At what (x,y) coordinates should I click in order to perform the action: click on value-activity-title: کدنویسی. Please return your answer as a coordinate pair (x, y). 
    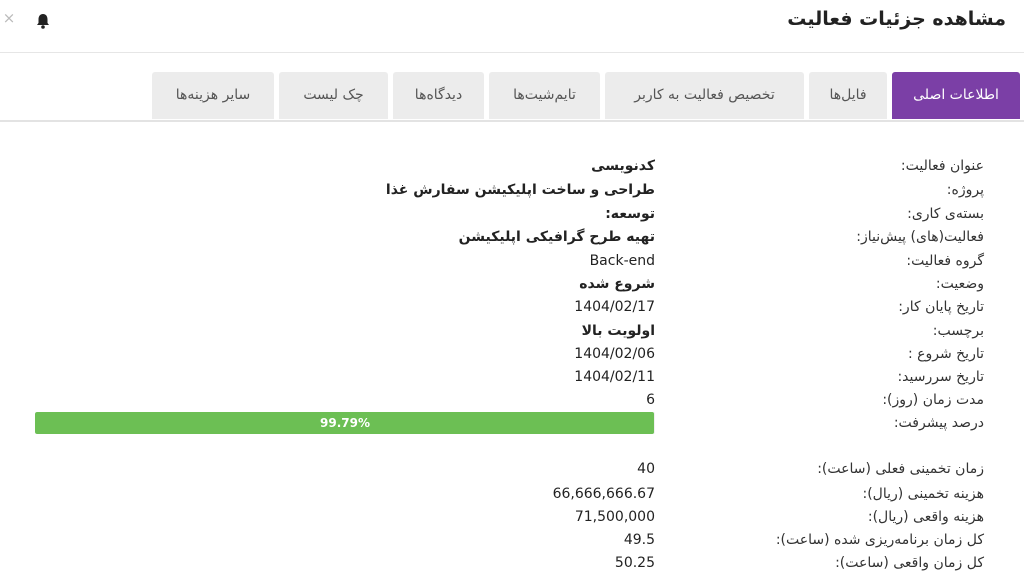
    Looking at the image, I should click on (623, 166).